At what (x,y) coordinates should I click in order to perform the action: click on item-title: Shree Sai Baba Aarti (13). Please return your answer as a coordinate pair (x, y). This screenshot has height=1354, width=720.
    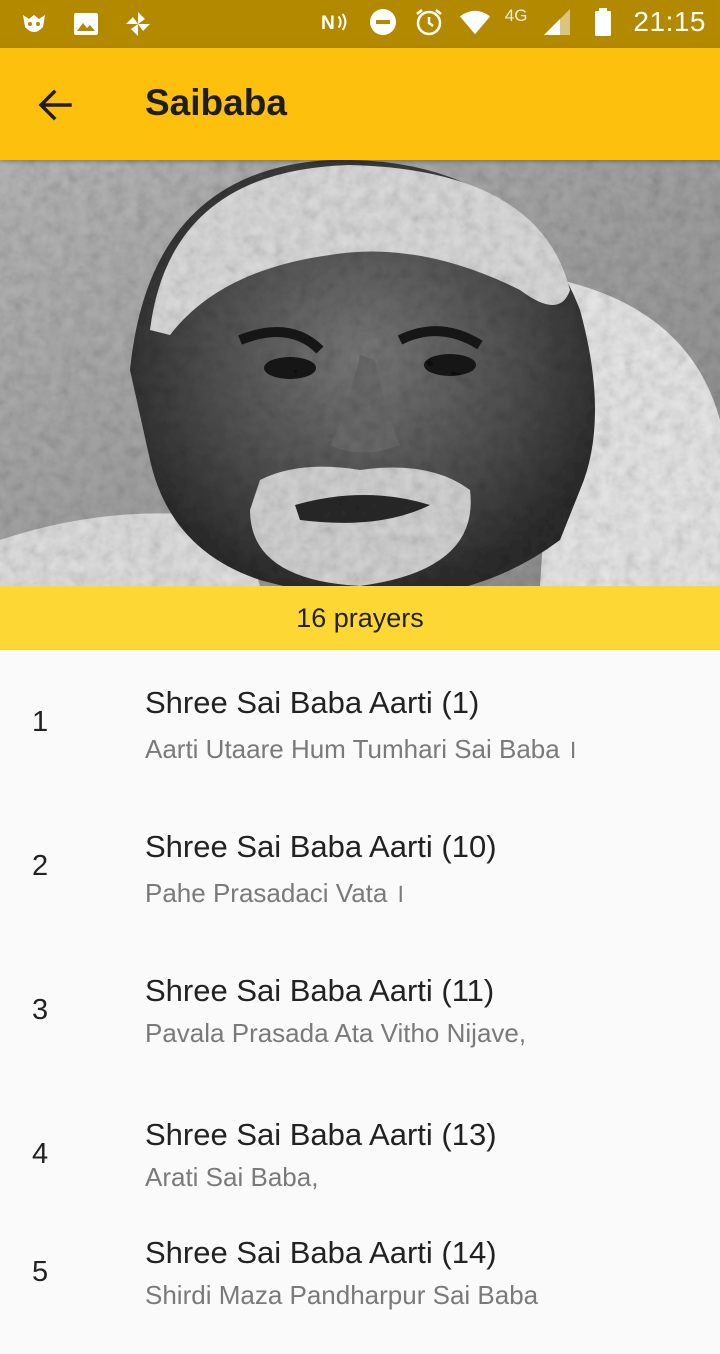
    Looking at the image, I should click on (321, 1134).